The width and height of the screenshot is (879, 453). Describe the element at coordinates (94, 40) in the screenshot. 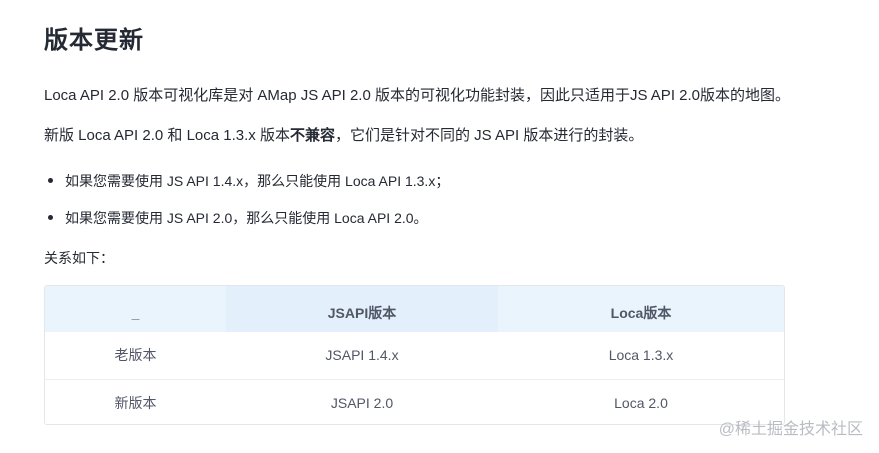

I see `section-heading: 版本更新` at that location.